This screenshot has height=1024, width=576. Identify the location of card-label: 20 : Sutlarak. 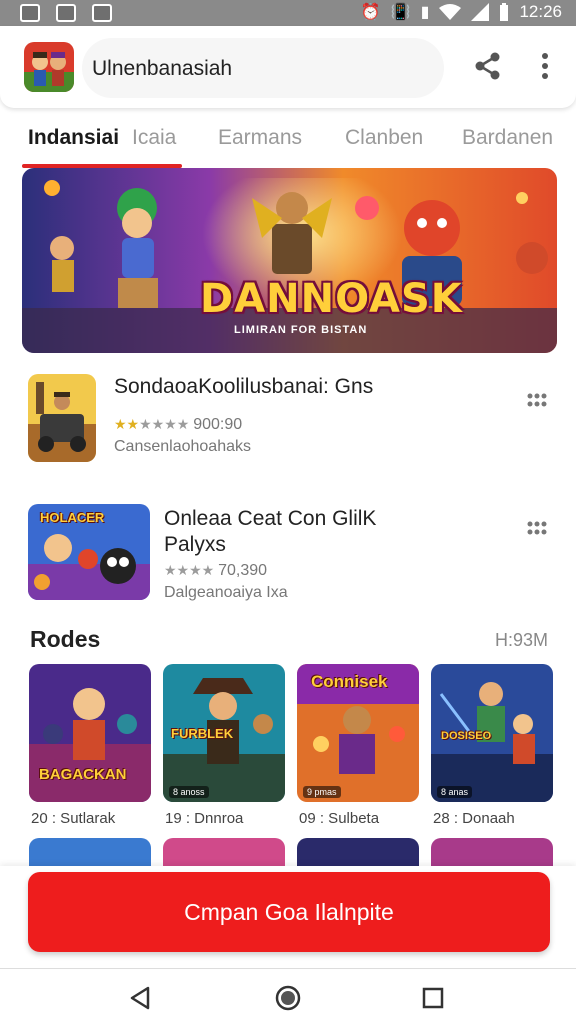
(73, 818).